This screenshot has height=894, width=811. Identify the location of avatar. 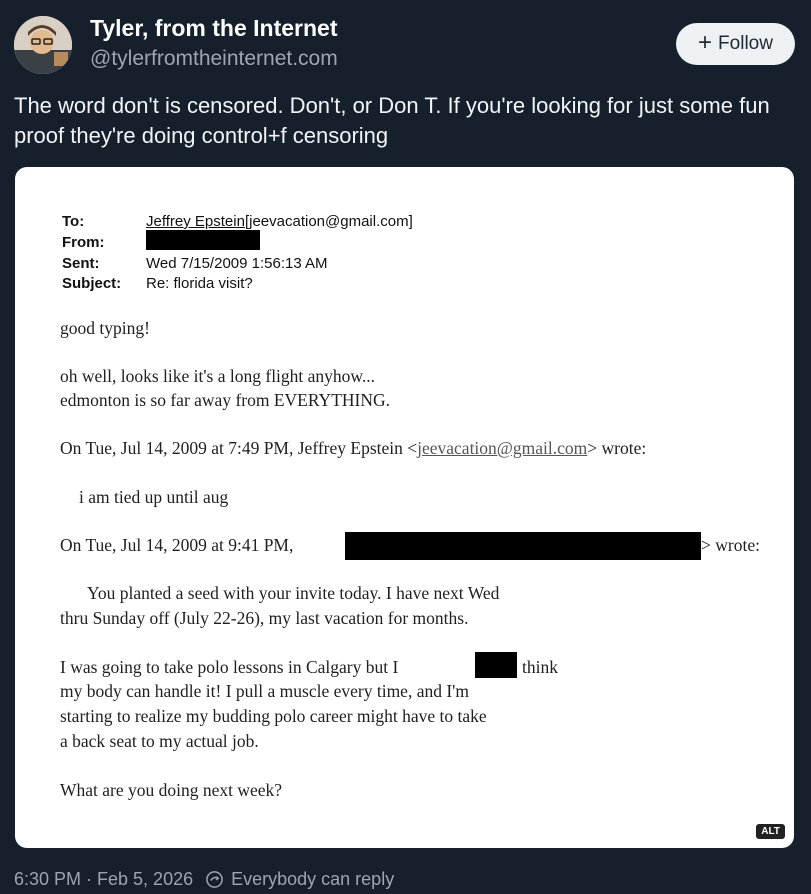
(43, 45).